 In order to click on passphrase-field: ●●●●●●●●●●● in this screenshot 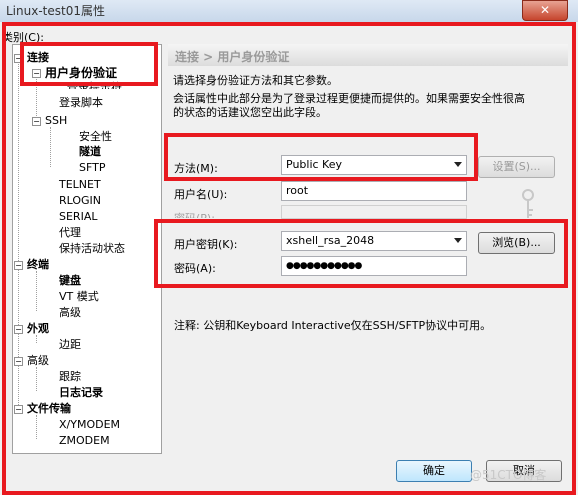, I will do `click(374, 266)`.